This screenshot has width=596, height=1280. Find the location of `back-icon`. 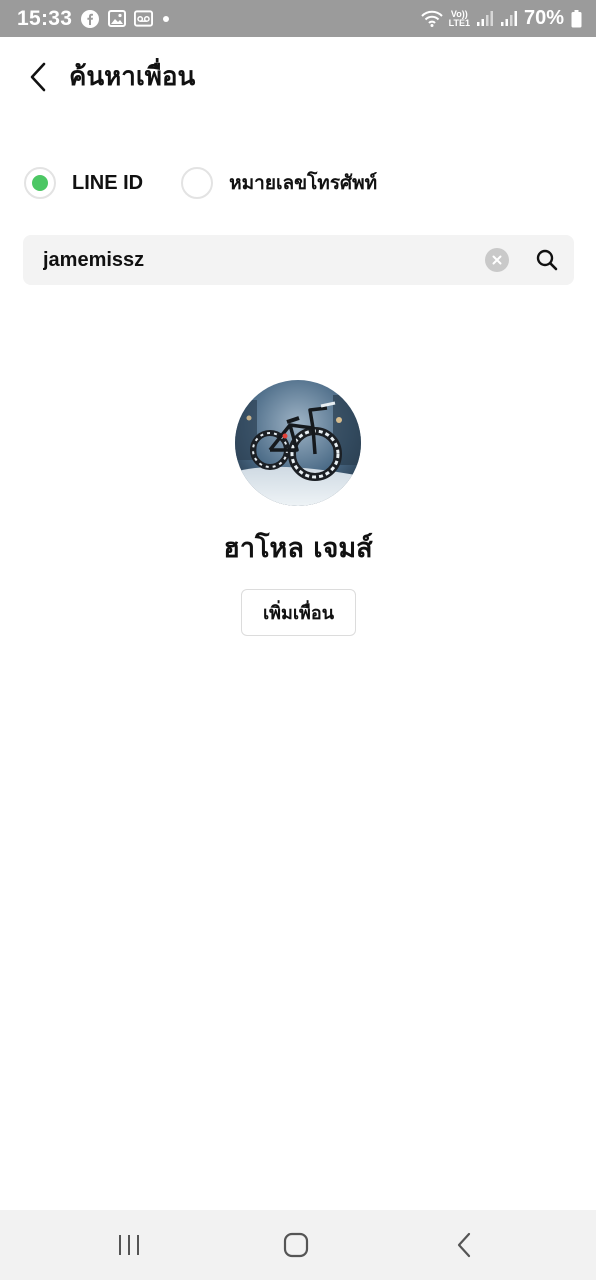

back-icon is located at coordinates (464, 1245).